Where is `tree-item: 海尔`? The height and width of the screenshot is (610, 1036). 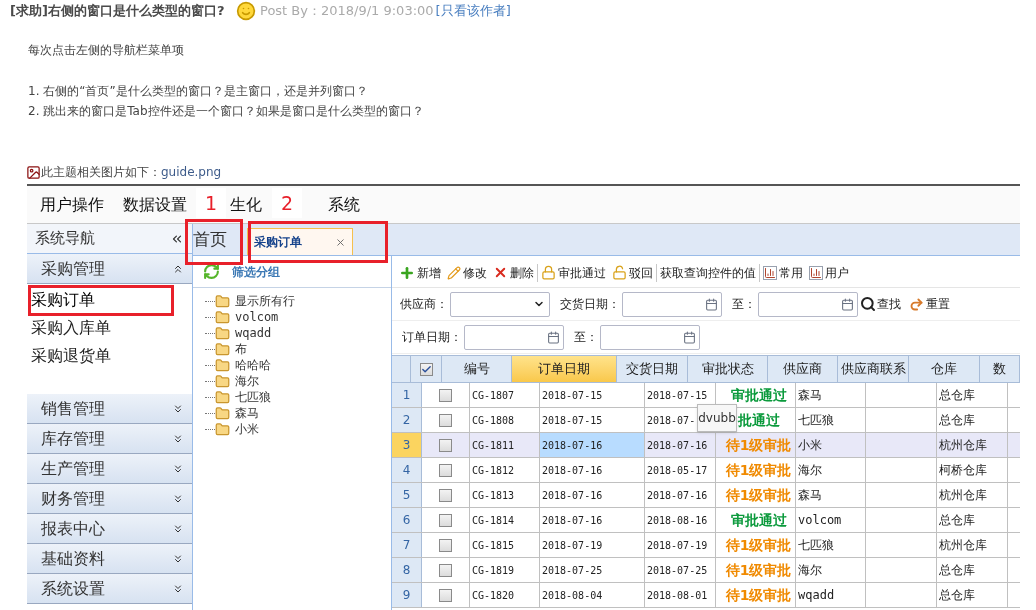
tree-item: 海尔 is located at coordinates (247, 381).